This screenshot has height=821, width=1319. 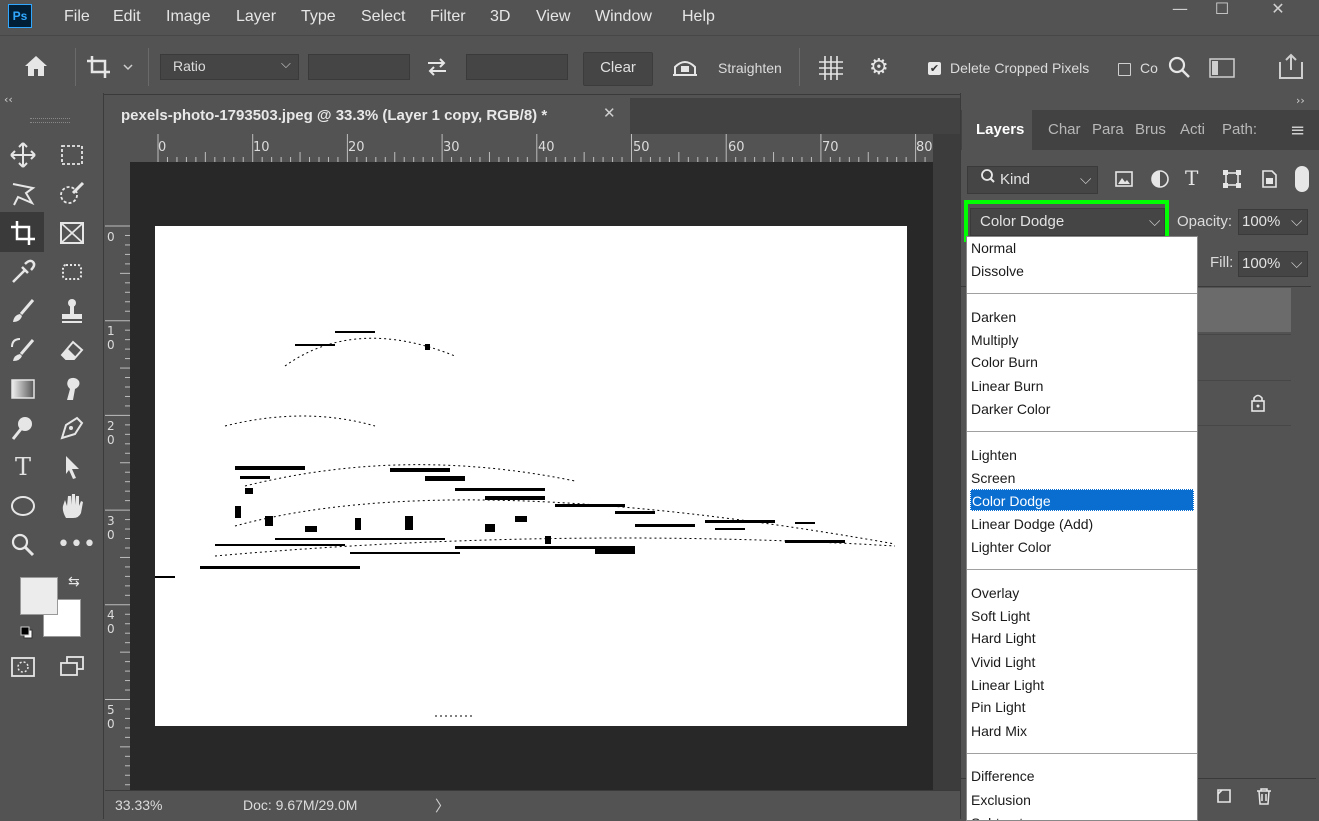 I want to click on layer-row, so click(x=1244, y=356).